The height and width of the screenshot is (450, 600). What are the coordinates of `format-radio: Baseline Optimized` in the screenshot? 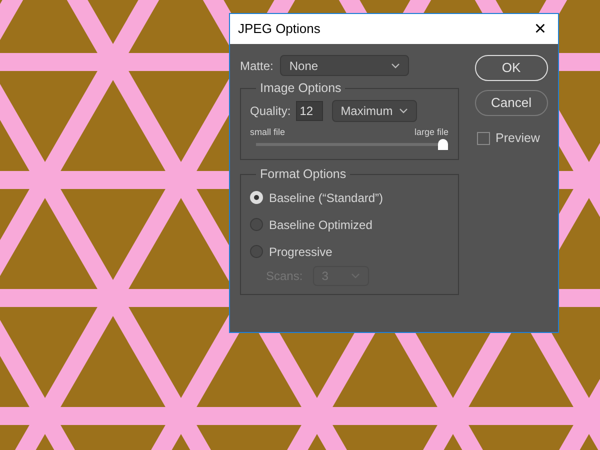 It's located at (349, 224).